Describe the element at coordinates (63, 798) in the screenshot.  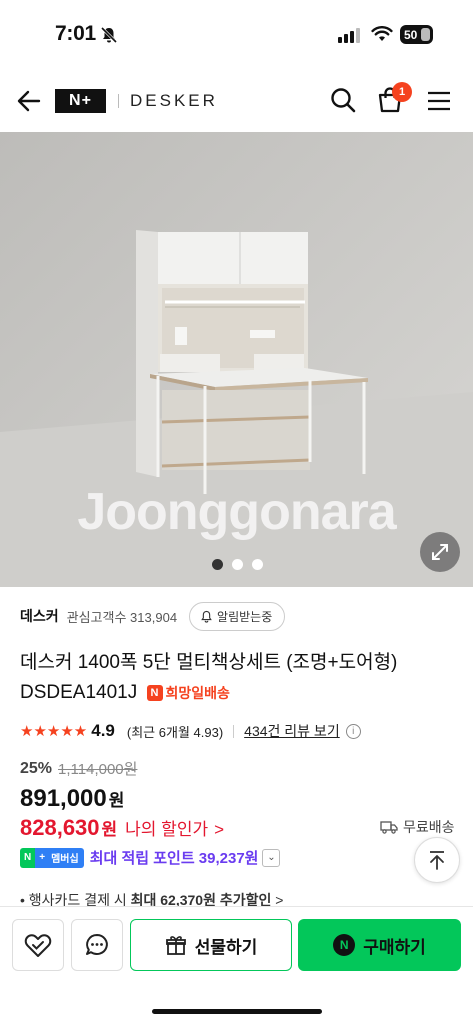
I see `sale-price: 891,000` at that location.